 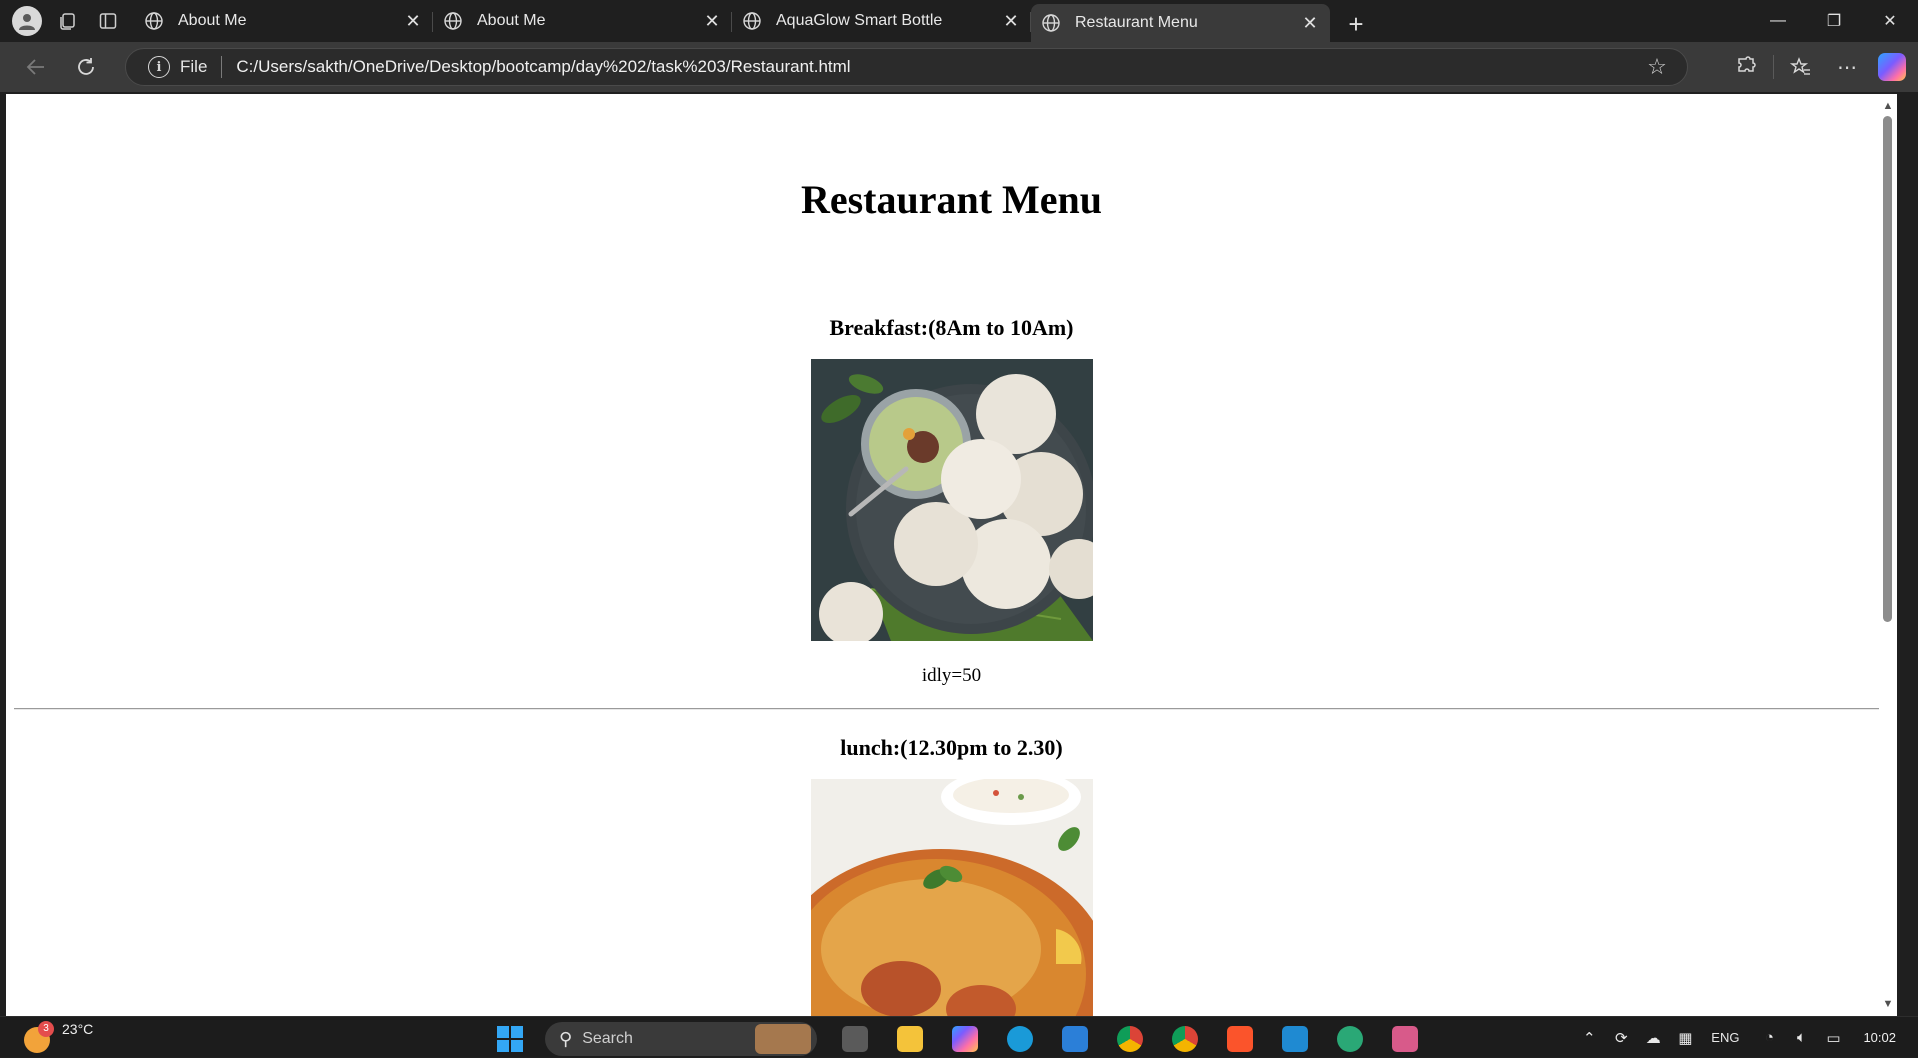 I want to click on address-divider, so click(x=222, y=67).